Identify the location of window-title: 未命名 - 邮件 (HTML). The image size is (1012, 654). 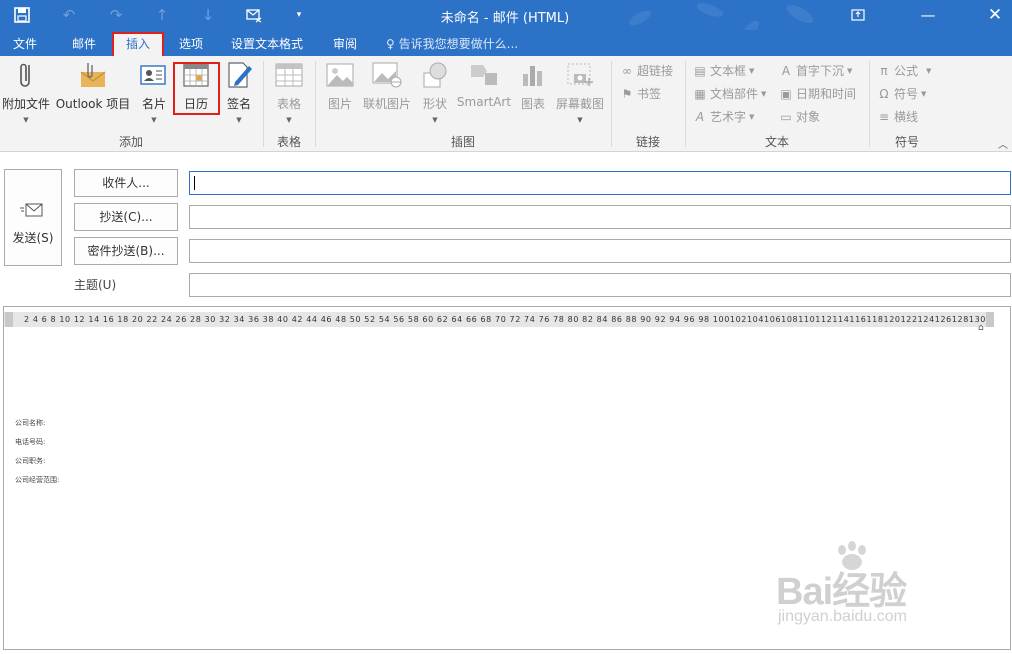
(505, 18).